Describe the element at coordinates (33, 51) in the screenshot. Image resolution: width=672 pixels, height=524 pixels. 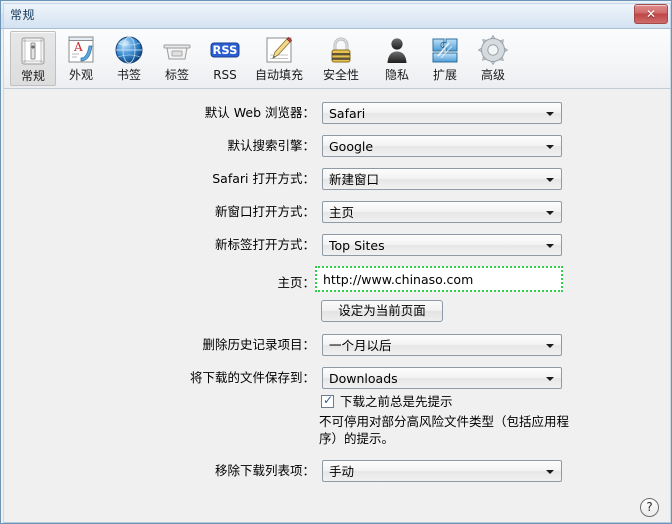
I see `general-icon` at that location.